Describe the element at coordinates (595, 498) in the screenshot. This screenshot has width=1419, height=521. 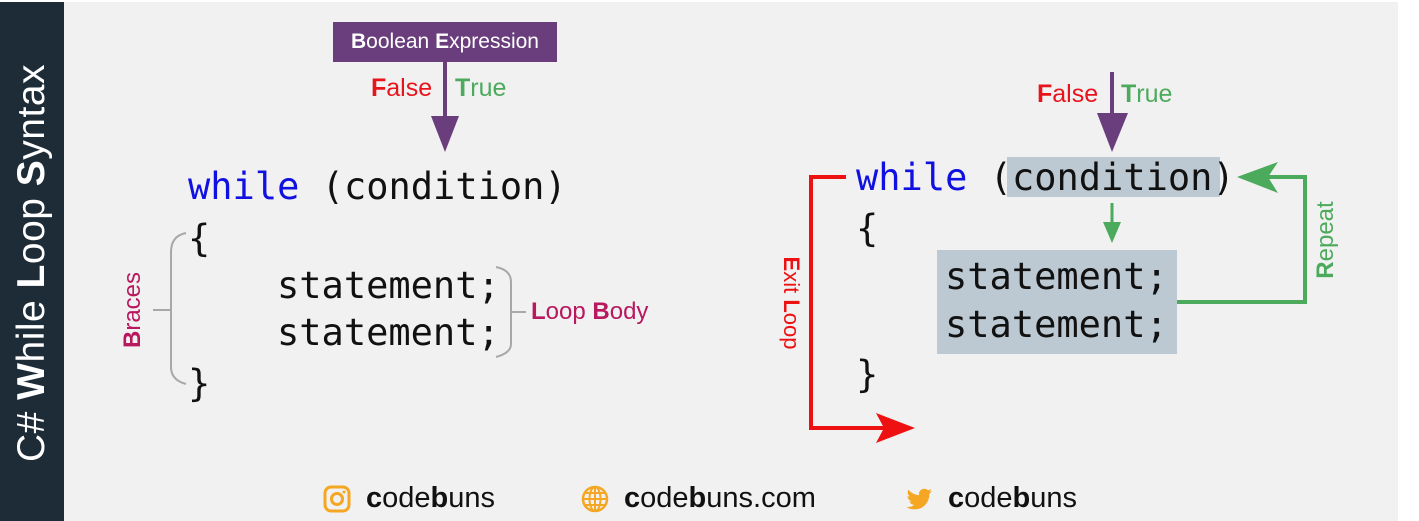
I see `globe-icon` at that location.